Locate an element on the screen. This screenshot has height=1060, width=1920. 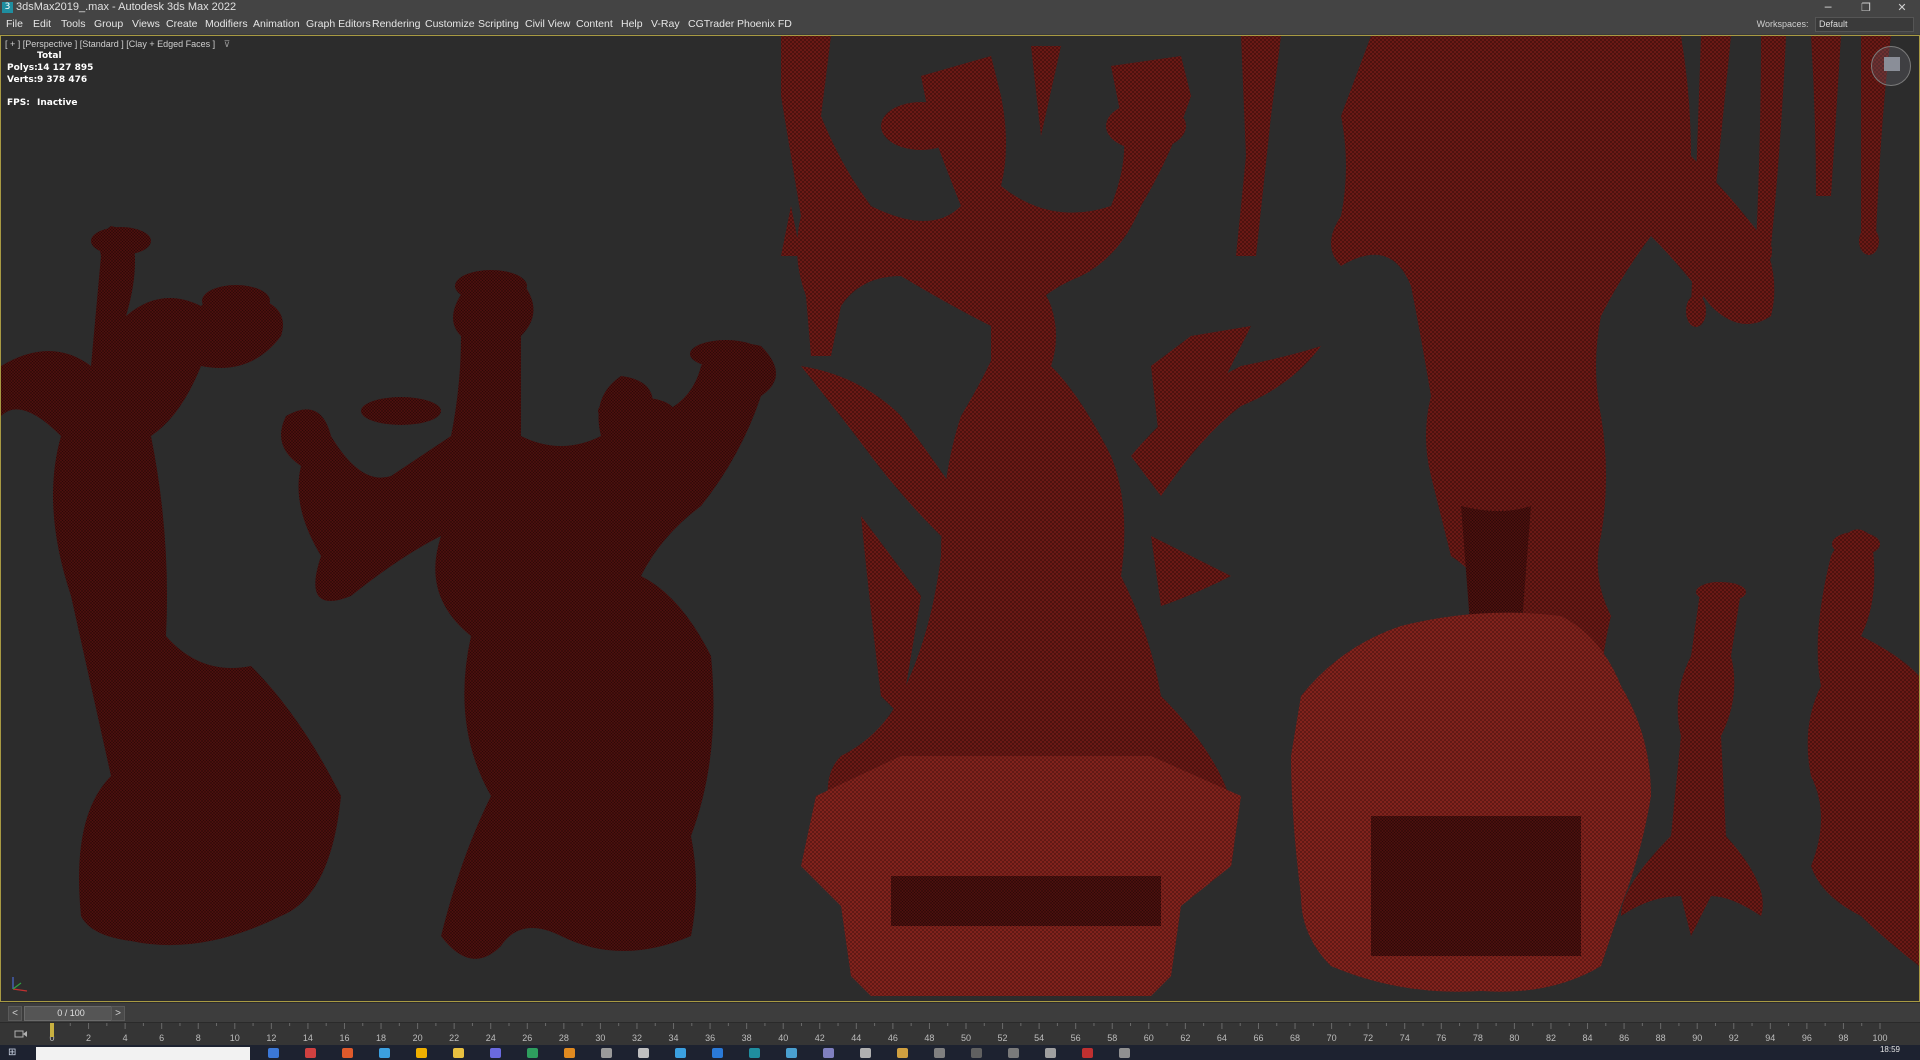
track-tick-label: 18 is located at coordinates (381, 1038).